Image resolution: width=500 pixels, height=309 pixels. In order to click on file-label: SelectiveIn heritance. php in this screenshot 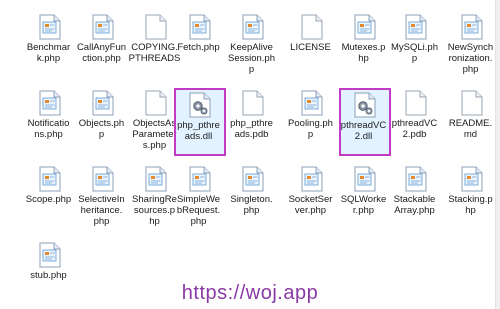, I will do `click(101, 210)`.